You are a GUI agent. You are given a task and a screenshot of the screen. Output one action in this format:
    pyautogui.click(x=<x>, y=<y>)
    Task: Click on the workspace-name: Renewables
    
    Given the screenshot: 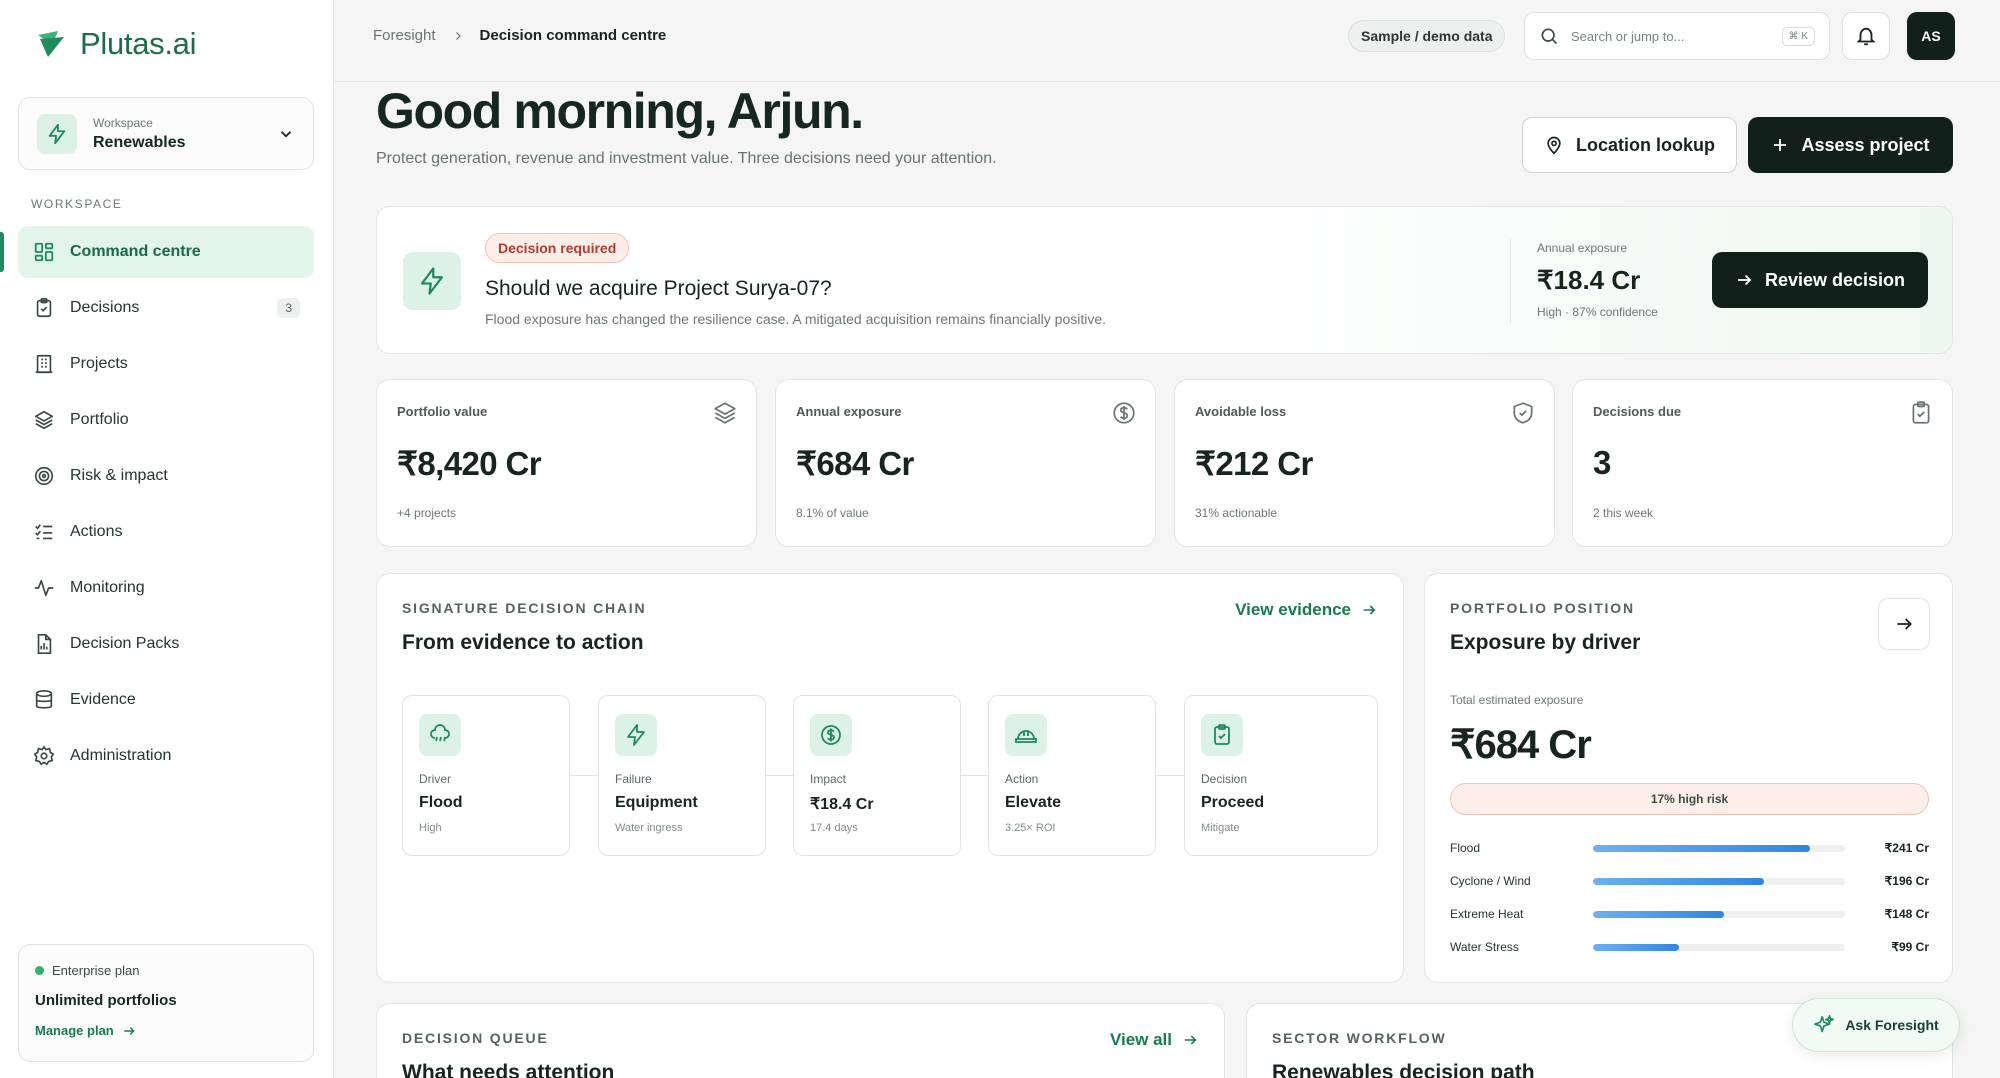 What is the action you would take?
    pyautogui.click(x=139, y=142)
    